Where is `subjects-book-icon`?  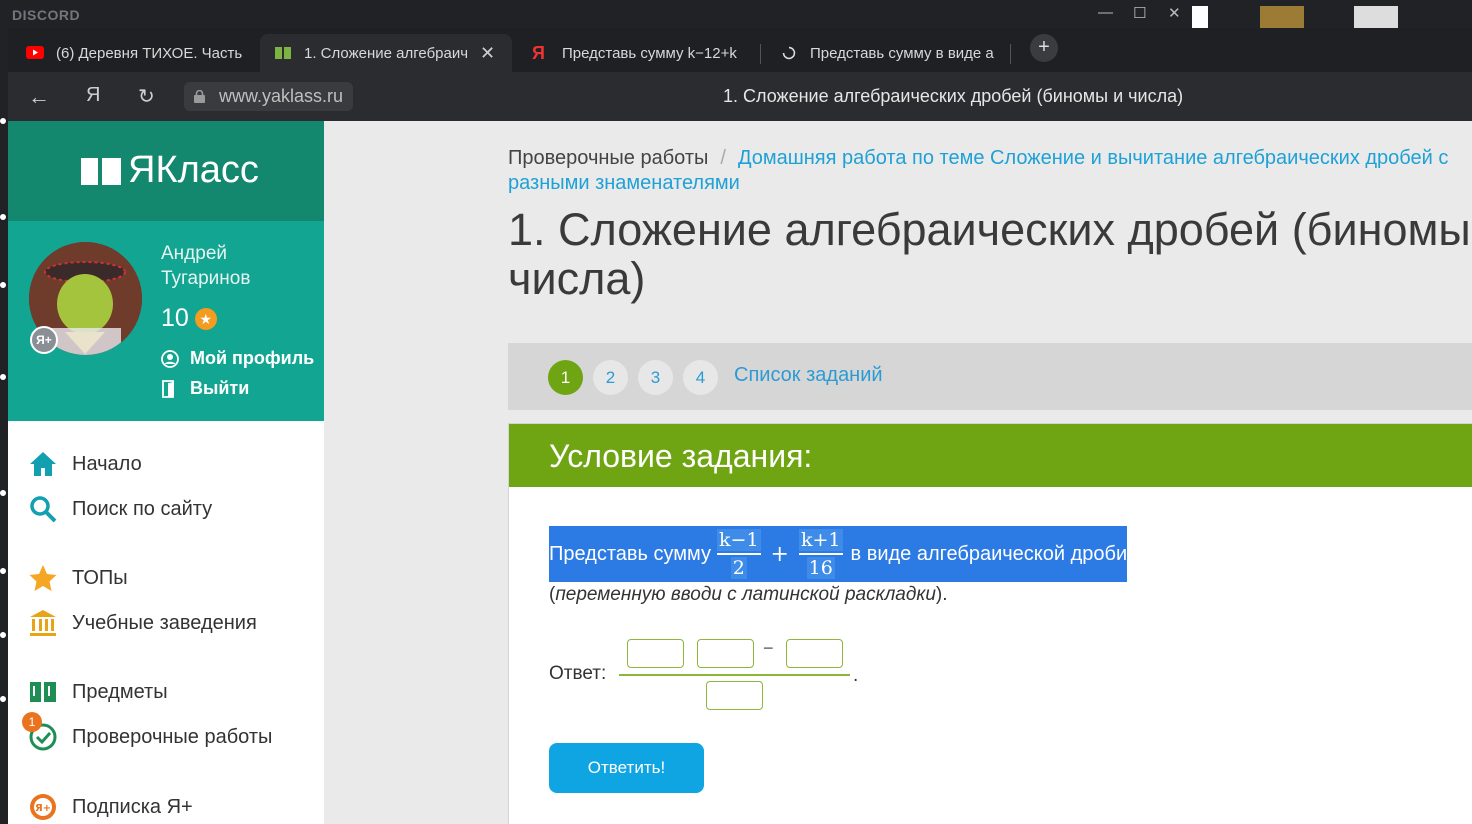
subjects-book-icon is located at coordinates (43, 692).